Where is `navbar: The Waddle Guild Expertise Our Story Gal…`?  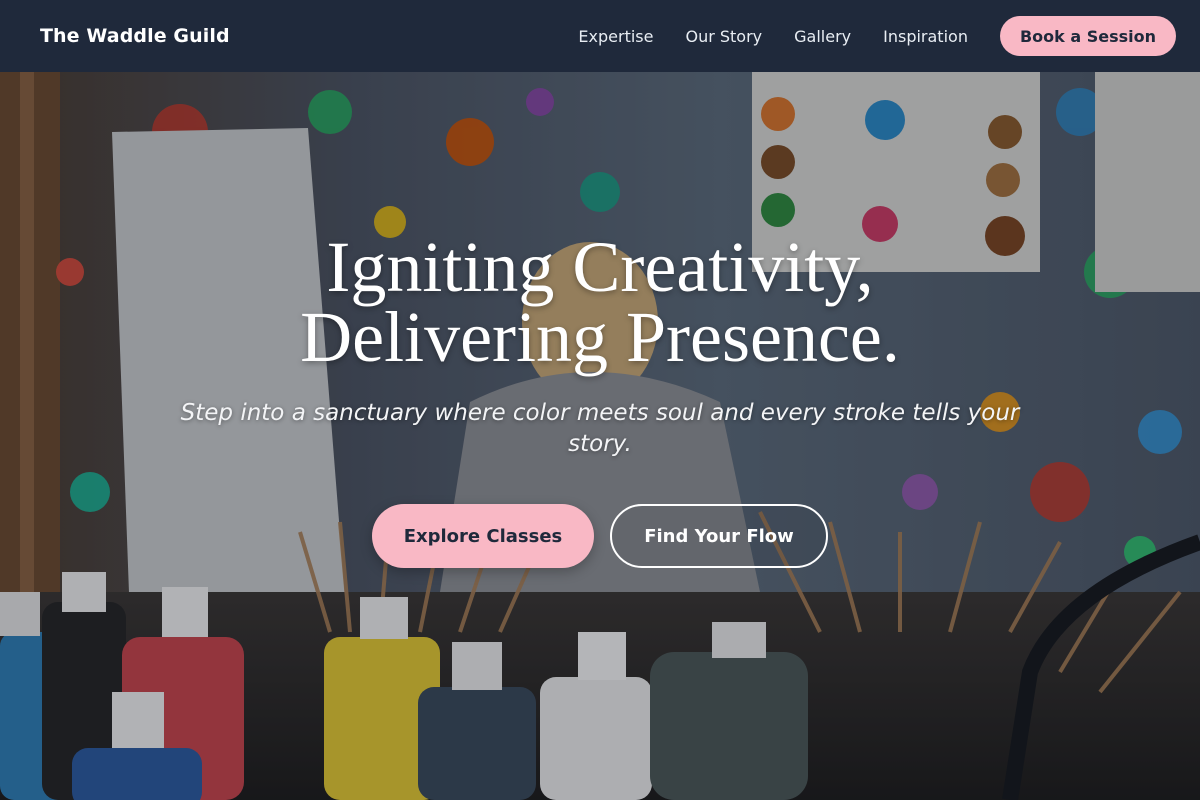
navbar: The Waddle Guild Expertise Our Story Gal… is located at coordinates (600, 36).